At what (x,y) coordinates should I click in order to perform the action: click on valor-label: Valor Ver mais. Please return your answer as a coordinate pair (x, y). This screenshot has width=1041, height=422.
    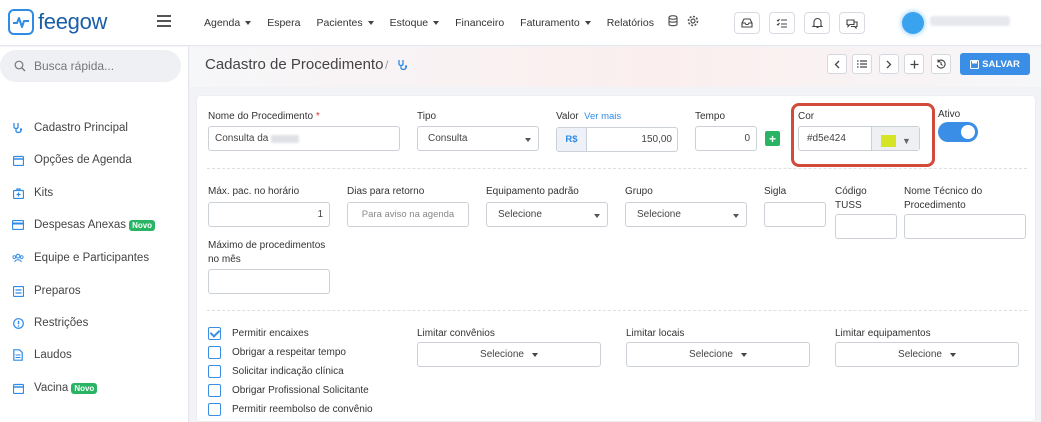
    Looking at the image, I should click on (588, 117).